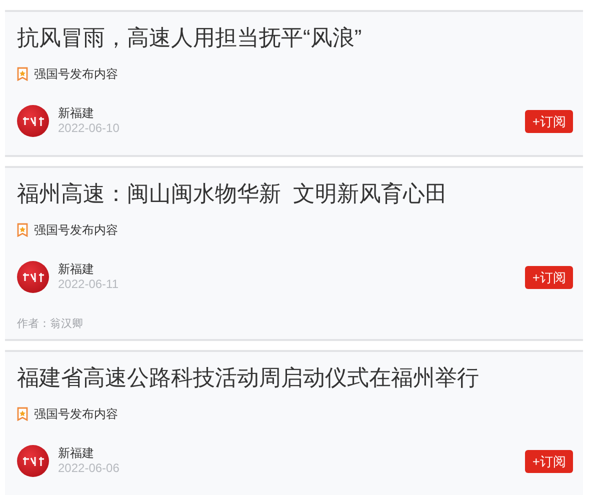  What do you see at coordinates (88, 284) in the screenshot?
I see `publish-date: 2022-06-11` at bounding box center [88, 284].